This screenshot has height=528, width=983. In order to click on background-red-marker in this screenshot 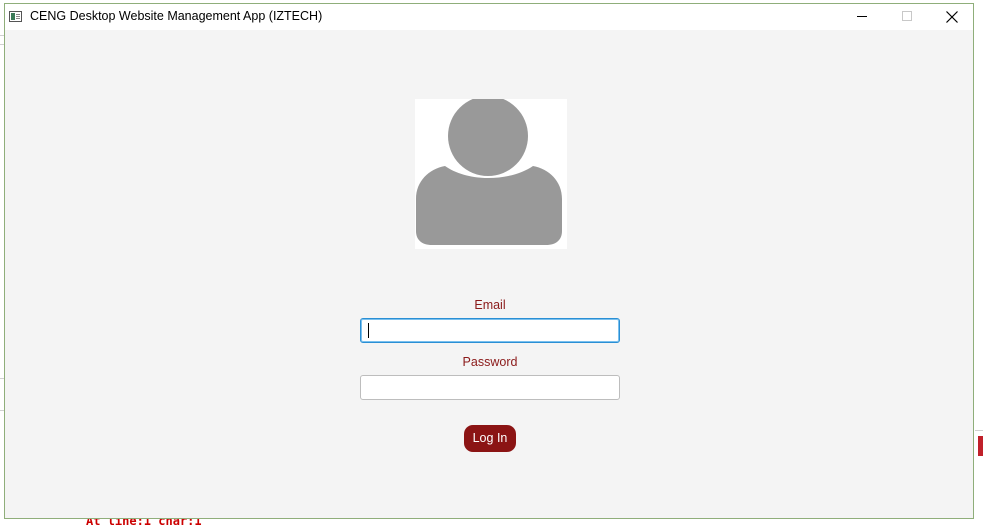, I will do `click(980, 446)`.